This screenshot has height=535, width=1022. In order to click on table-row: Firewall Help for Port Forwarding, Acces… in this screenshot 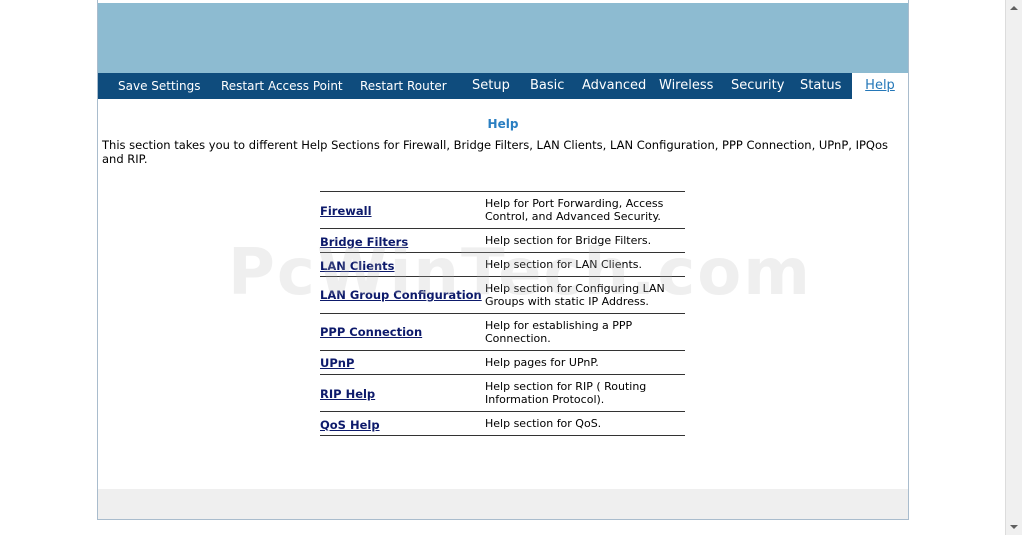, I will do `click(502, 210)`.